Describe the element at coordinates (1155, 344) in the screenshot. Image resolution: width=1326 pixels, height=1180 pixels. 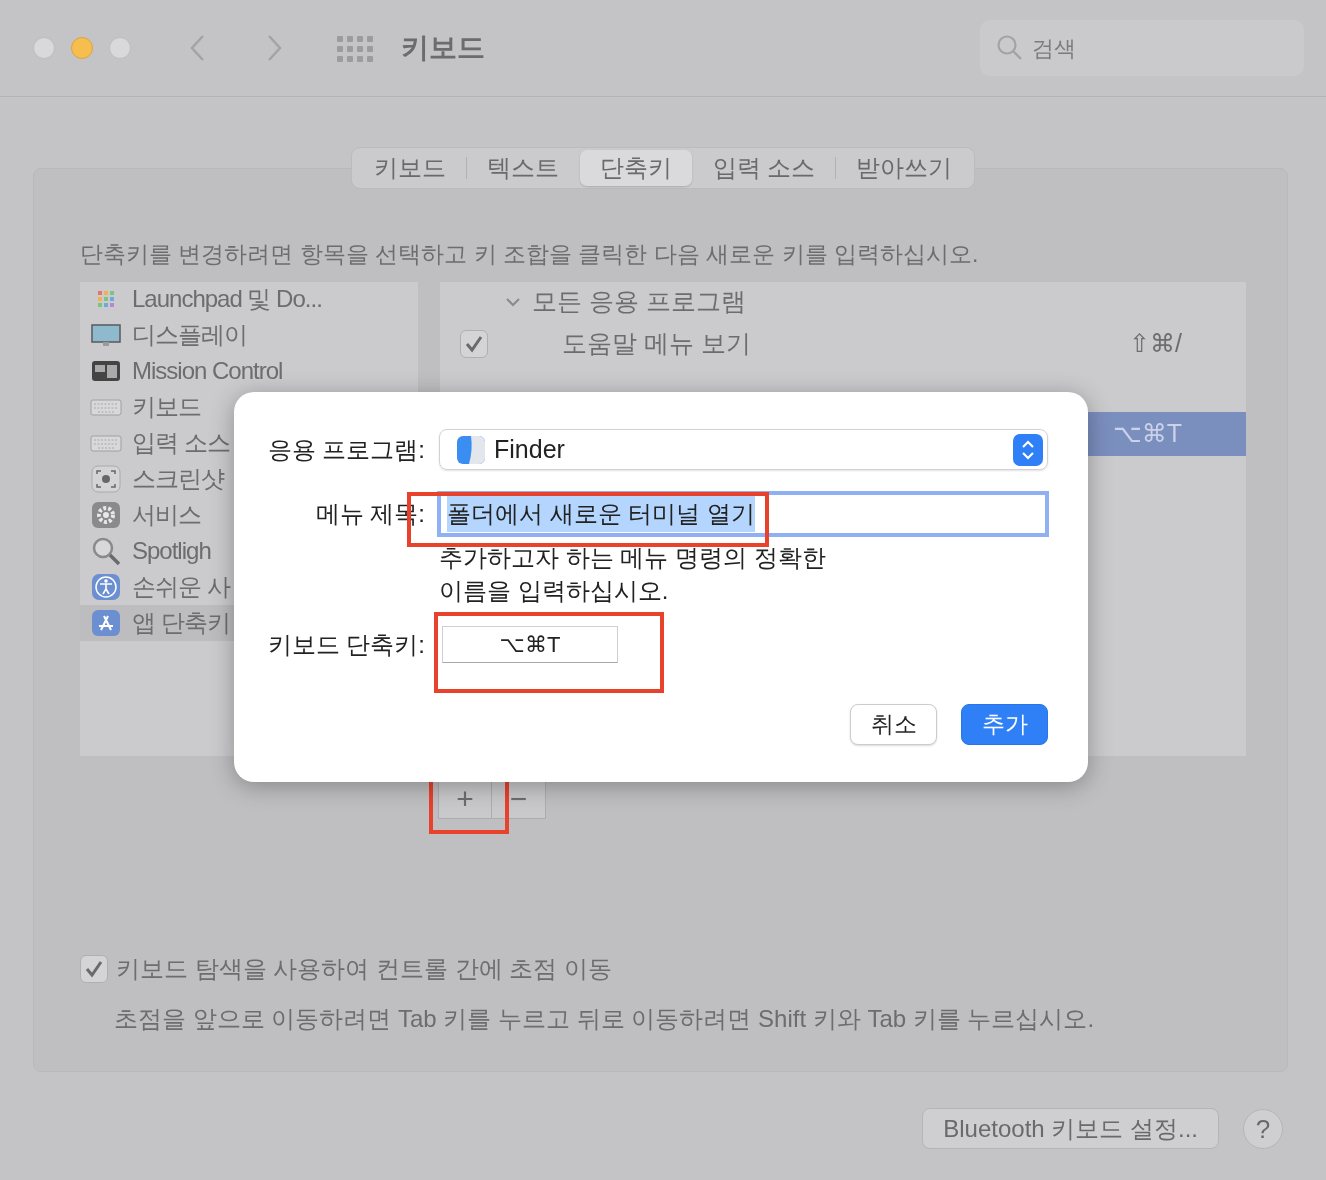
I see `shortcut-keys: ⇧⌘/` at that location.